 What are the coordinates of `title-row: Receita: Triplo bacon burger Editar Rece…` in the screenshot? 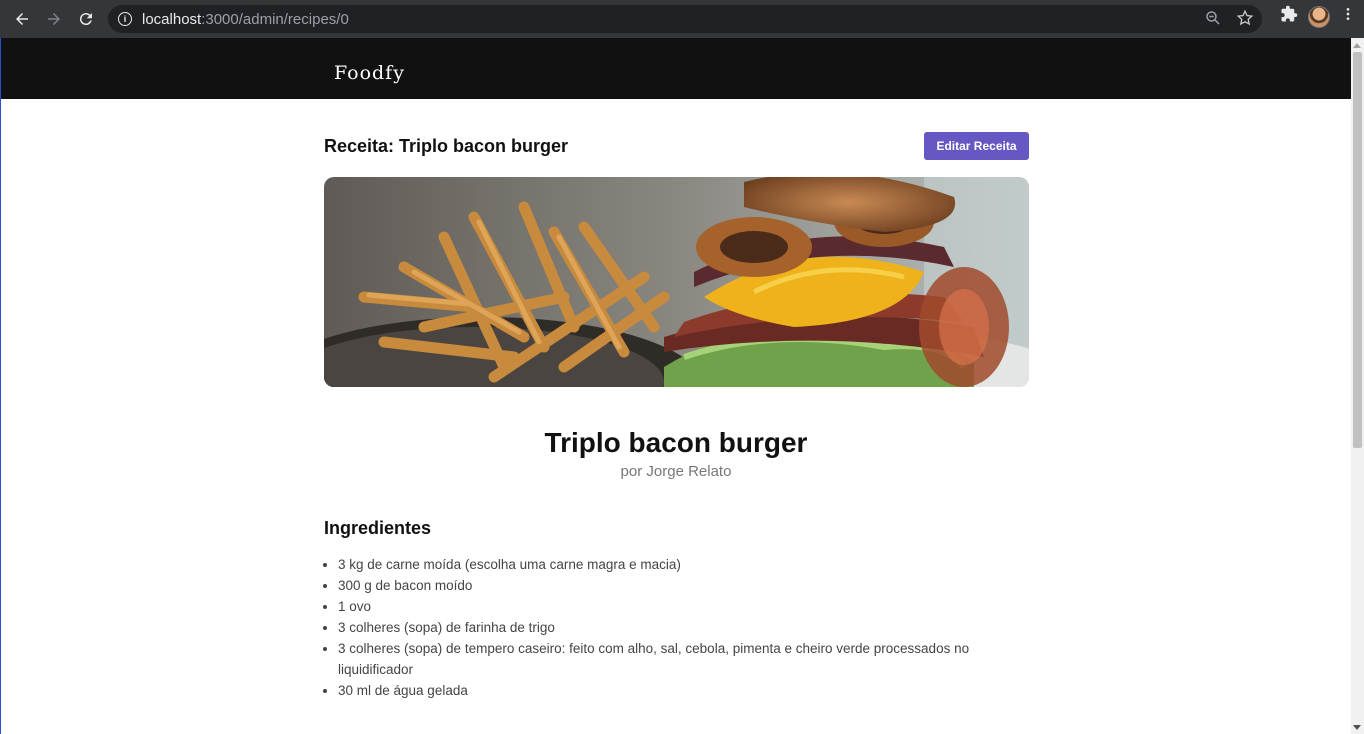 It's located at (676, 138).